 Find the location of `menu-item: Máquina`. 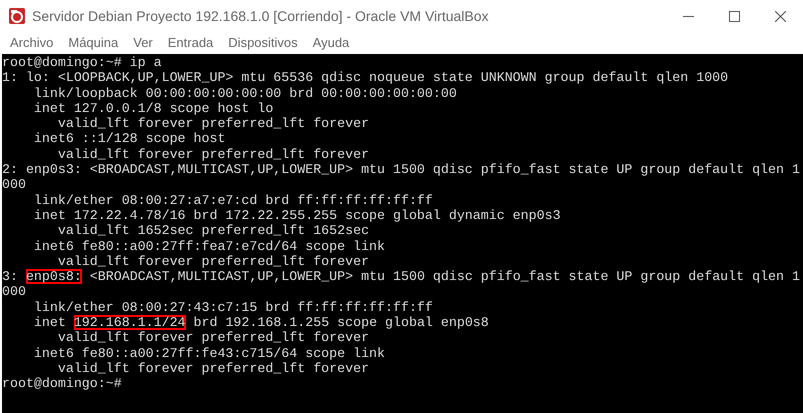

menu-item: Máquina is located at coordinates (93, 43).